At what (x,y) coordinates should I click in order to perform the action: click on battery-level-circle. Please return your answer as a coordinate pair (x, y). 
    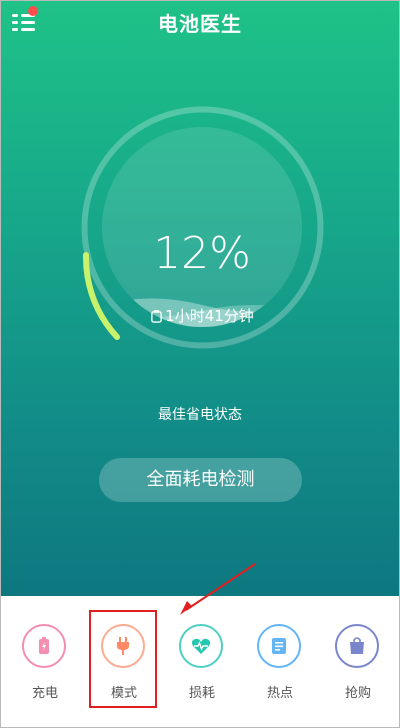
    Looking at the image, I should click on (202, 227).